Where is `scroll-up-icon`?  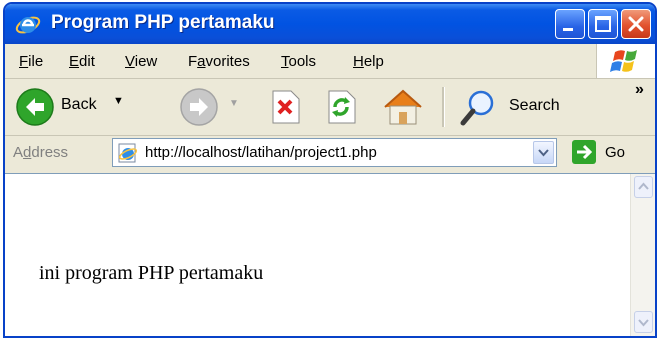 scroll-up-icon is located at coordinates (643, 186).